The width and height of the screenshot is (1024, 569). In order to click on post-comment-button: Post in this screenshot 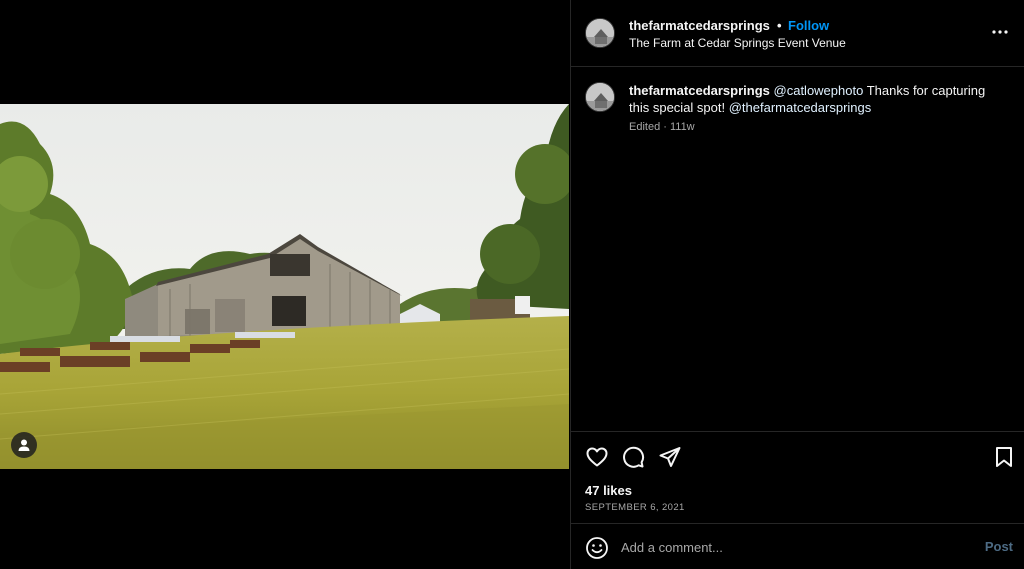, I will do `click(999, 546)`.